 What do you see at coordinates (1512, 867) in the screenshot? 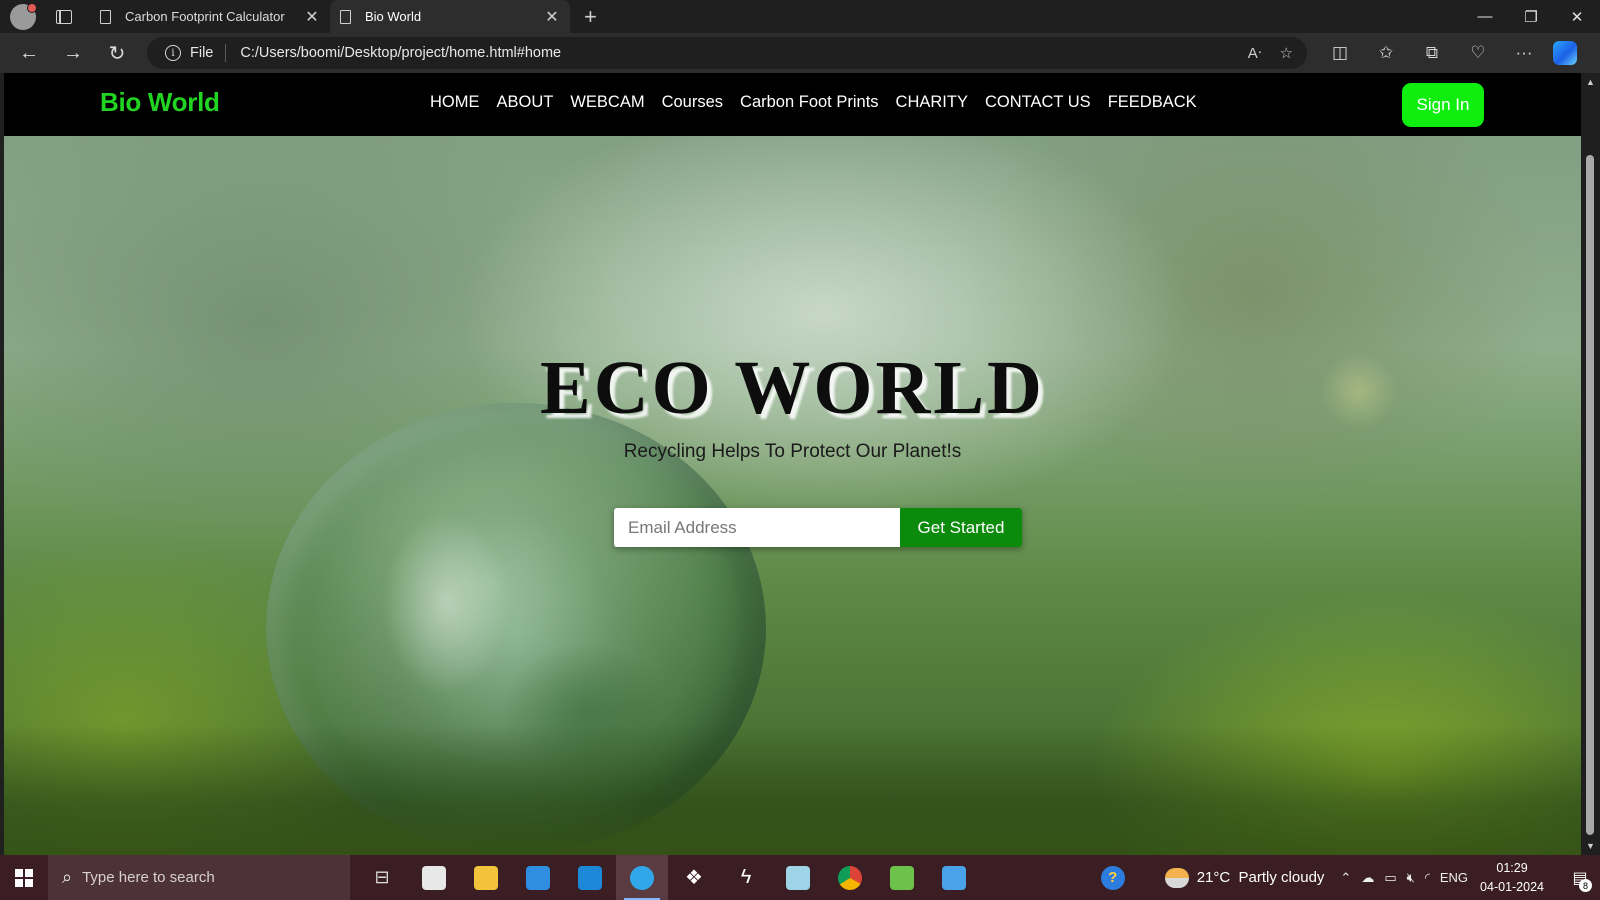
I see `clock-time: 01:29` at bounding box center [1512, 867].